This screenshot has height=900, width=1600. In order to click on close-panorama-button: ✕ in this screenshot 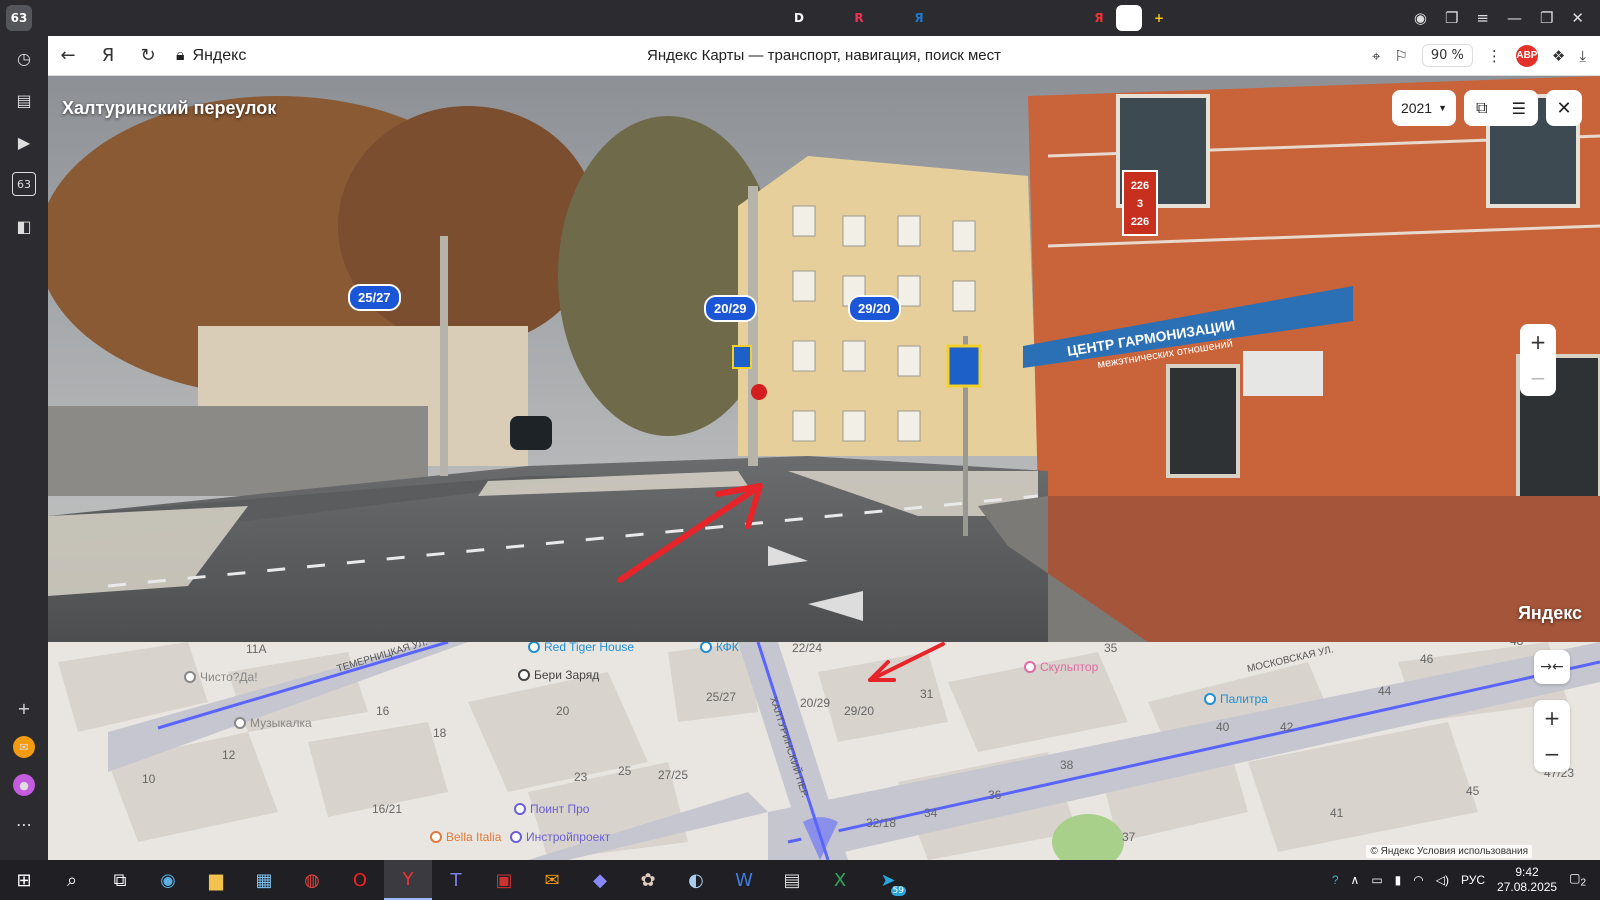, I will do `click(1564, 108)`.